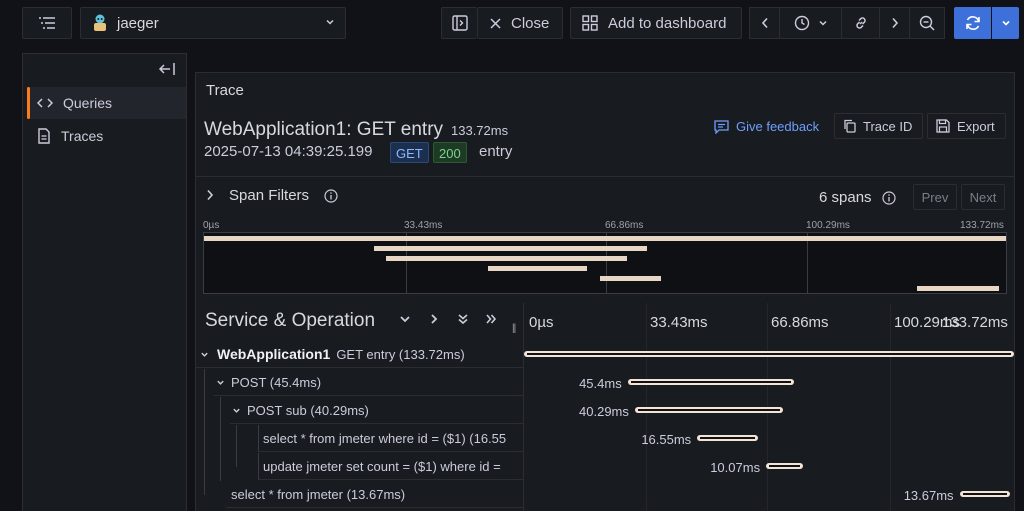 Image resolution: width=1024 pixels, height=511 pixels. Describe the element at coordinates (100, 23) in the screenshot. I see `jaeger-logo-icon` at that location.